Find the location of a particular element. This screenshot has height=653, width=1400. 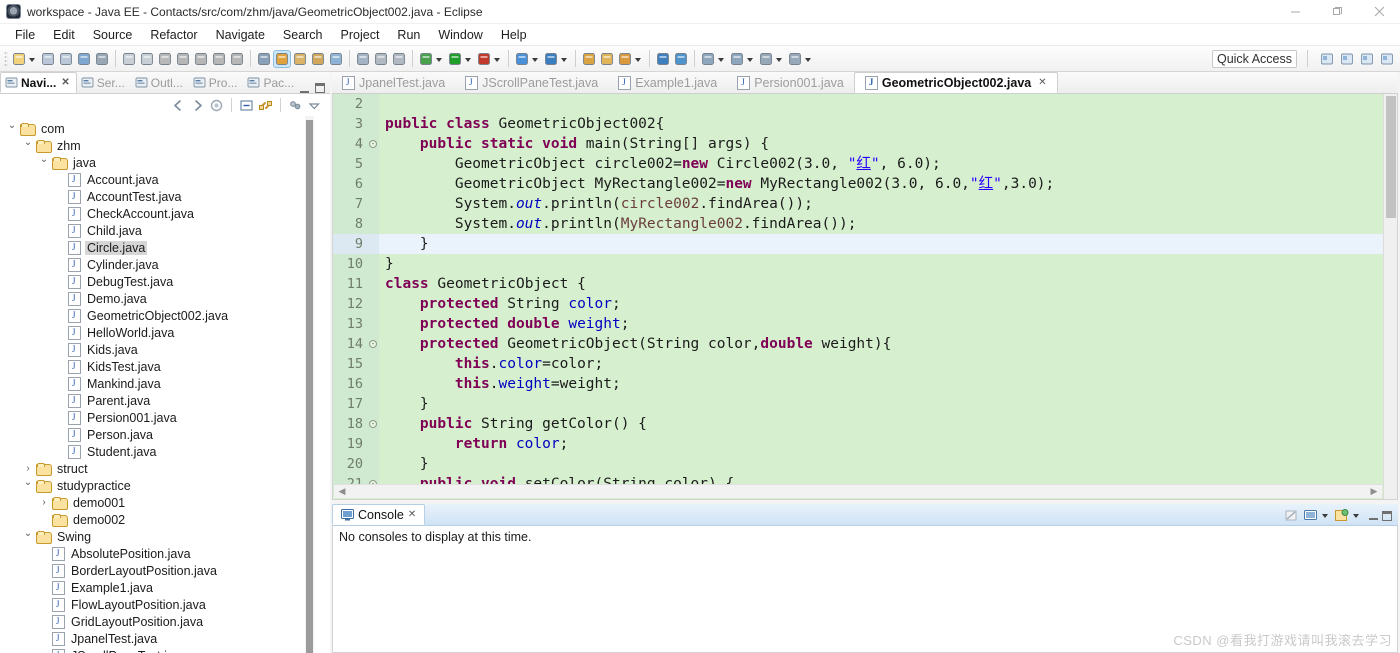

suspend-icon is located at coordinates (147, 59).